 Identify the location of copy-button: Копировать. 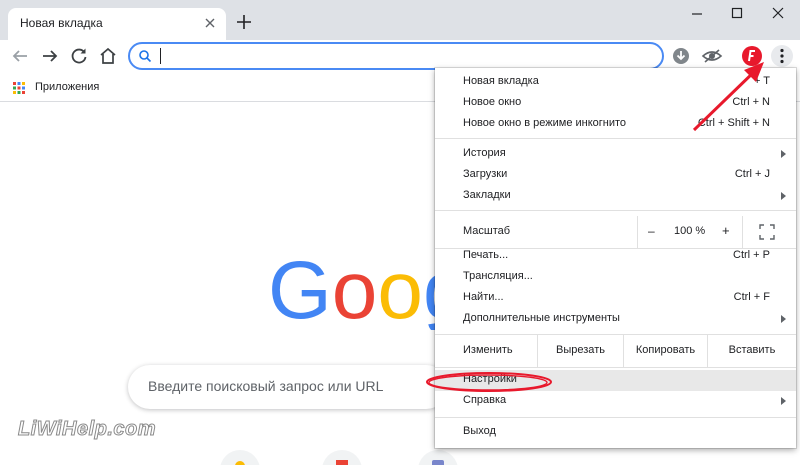
(665, 351).